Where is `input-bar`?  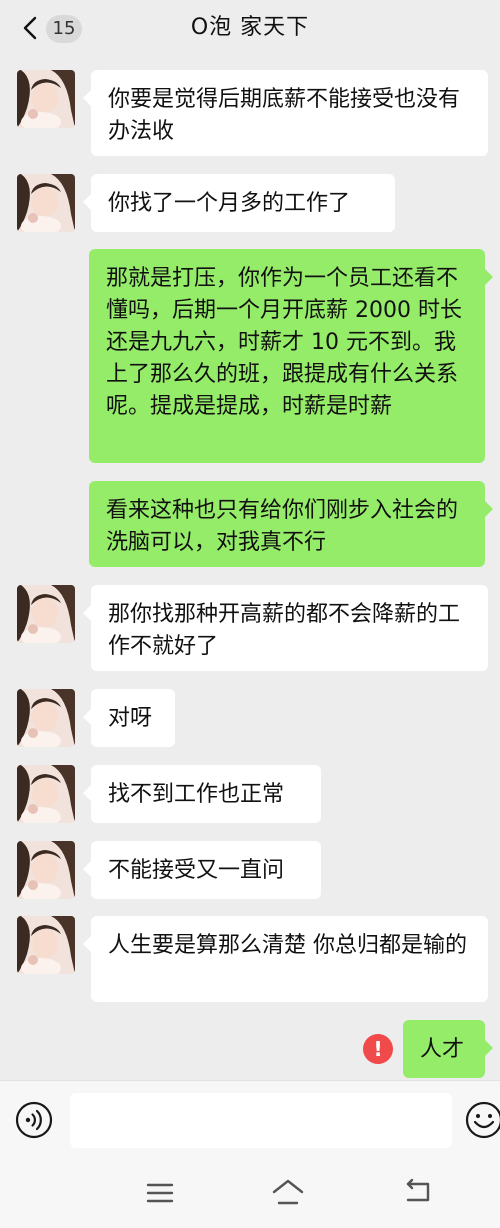
input-bar is located at coordinates (250, 1118).